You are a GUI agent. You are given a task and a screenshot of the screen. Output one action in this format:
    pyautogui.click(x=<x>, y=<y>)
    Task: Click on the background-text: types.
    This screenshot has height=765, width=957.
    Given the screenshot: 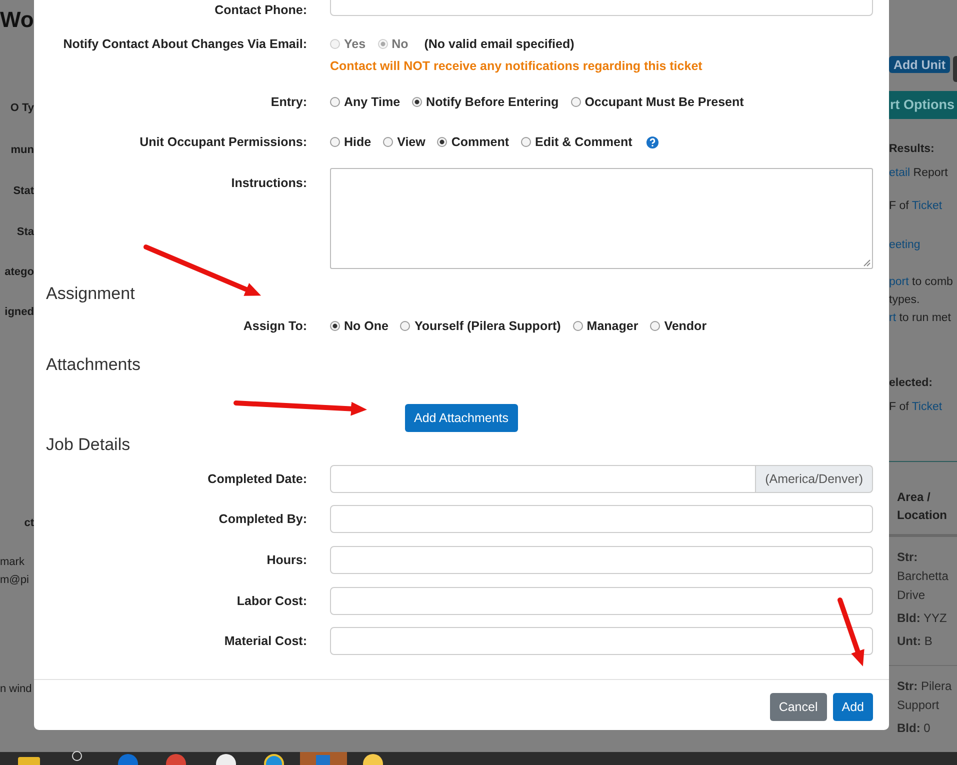 What is the action you would take?
    pyautogui.click(x=904, y=300)
    